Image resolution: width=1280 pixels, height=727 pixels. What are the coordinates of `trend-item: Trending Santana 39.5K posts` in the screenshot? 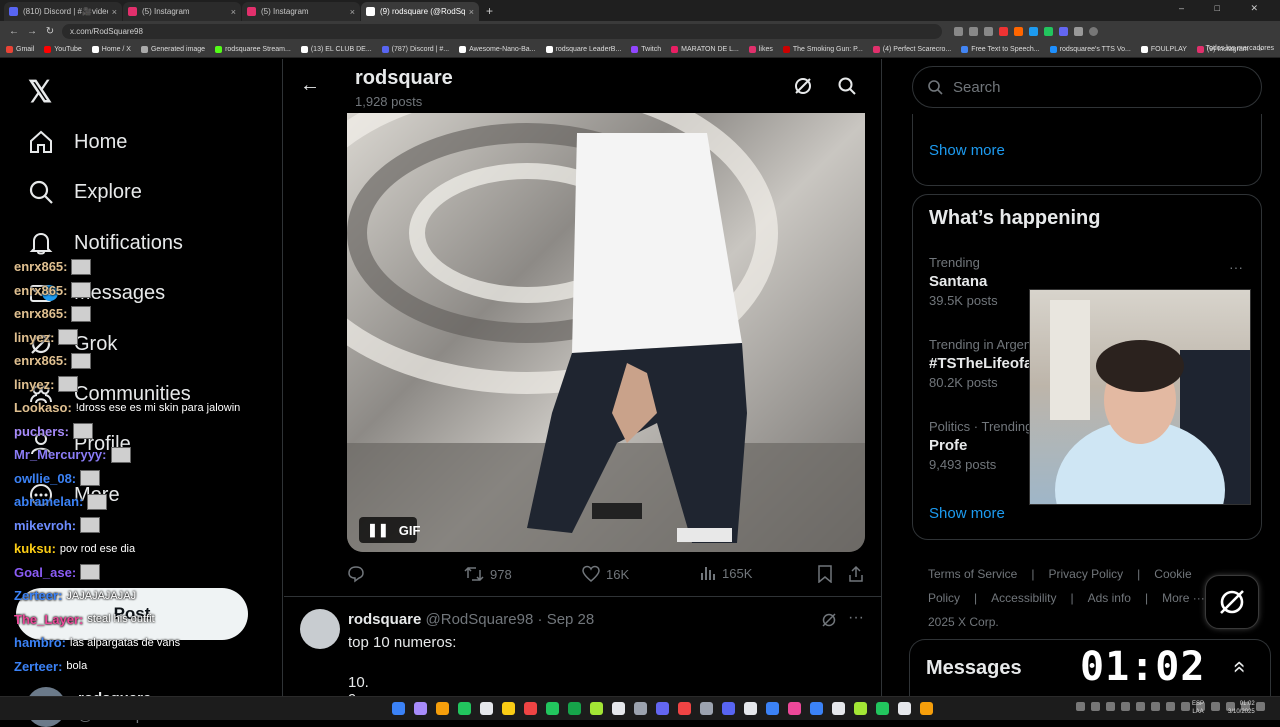 It's located at (963, 281).